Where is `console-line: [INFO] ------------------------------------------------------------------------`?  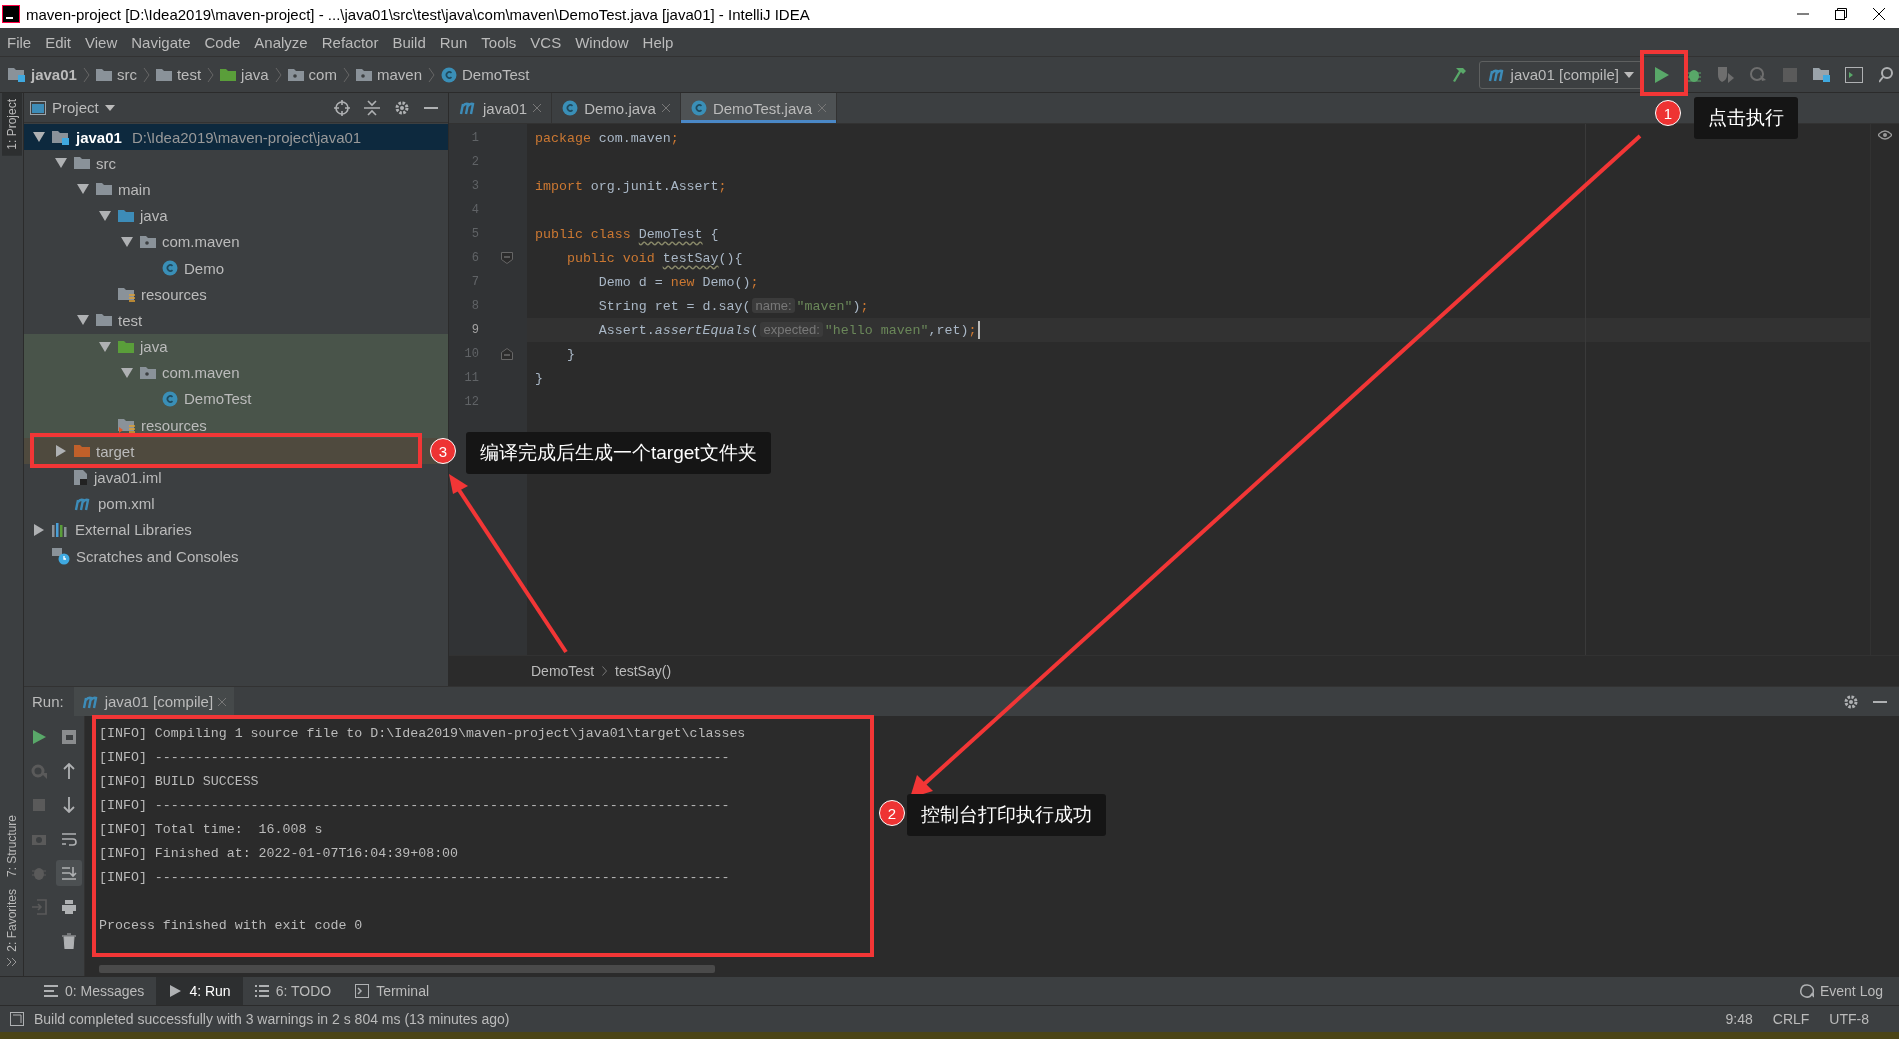
console-line: [INFO] ------------------------------------------------------------------------ is located at coordinates (414, 758).